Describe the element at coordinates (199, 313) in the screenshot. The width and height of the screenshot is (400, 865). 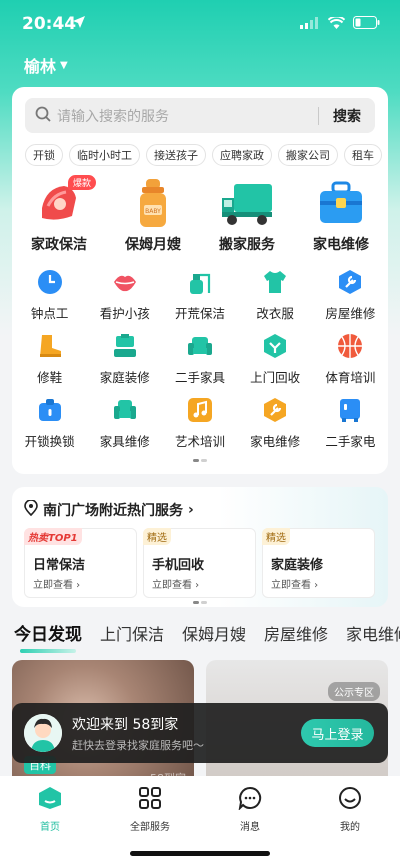
I see `grid-item-label: 开荒保洁` at that location.